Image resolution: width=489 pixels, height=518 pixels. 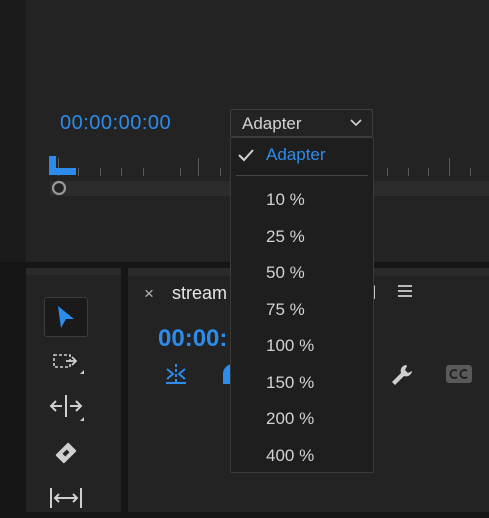 I want to click on ripple-edit-icon, so click(x=66, y=408).